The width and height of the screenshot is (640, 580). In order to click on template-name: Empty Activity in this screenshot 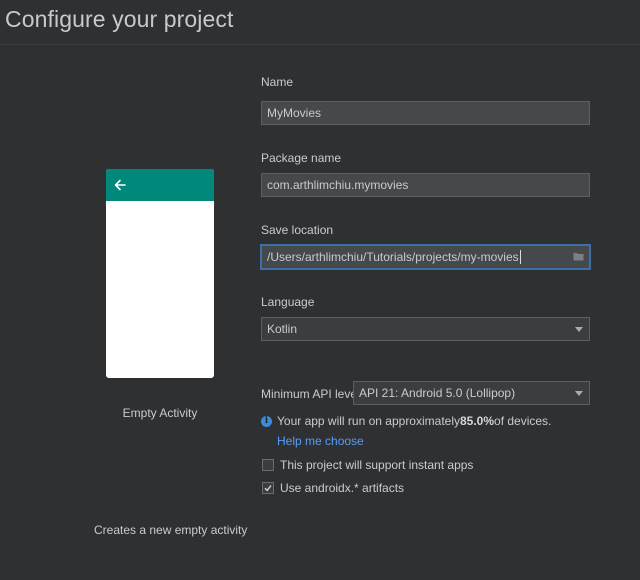, I will do `click(160, 413)`.